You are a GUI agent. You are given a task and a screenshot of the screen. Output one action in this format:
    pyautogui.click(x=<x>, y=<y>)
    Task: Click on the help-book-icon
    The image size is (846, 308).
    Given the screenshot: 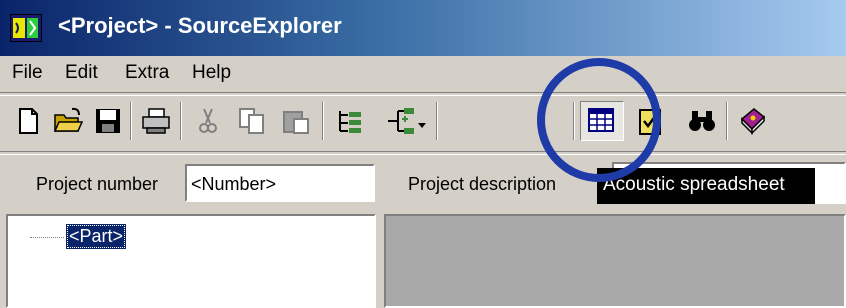 What is the action you would take?
    pyautogui.click(x=752, y=121)
    